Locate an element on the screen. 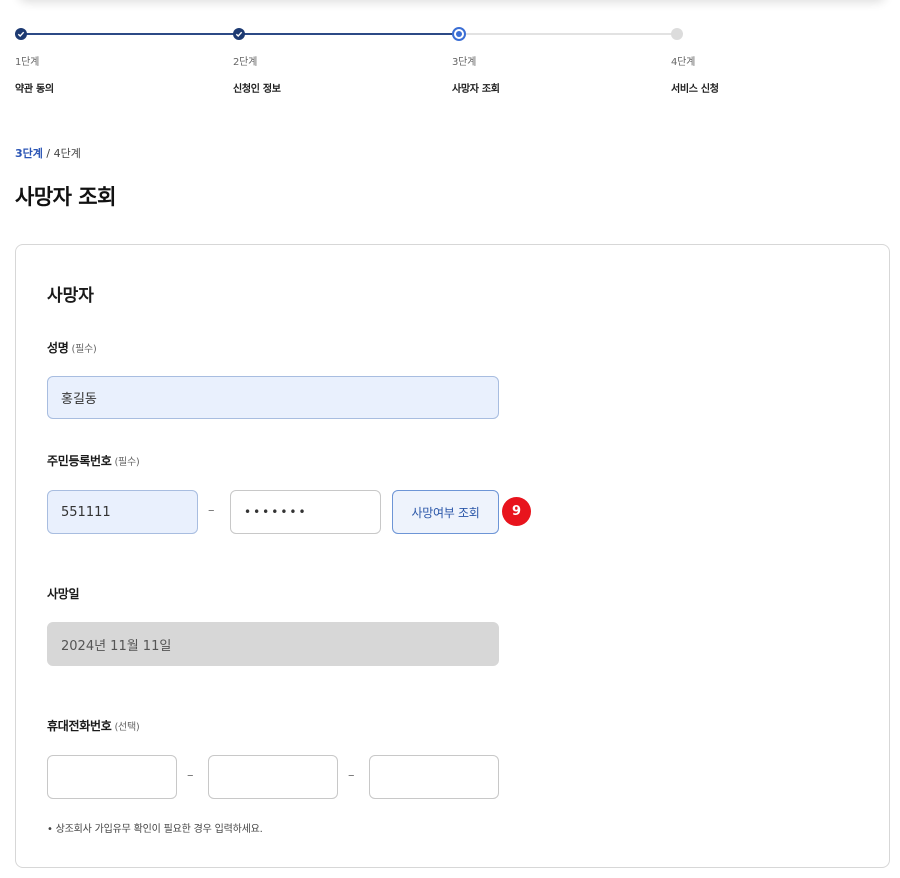 The width and height of the screenshot is (900, 878). step-progress-total: 4단계 is located at coordinates (67, 153).